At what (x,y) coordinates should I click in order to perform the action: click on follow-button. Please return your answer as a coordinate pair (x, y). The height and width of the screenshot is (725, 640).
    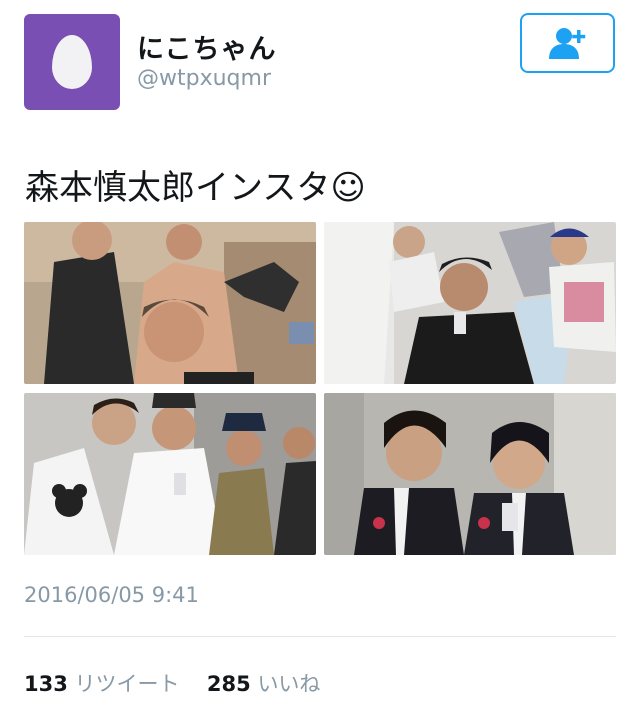
    Looking at the image, I should click on (567, 43).